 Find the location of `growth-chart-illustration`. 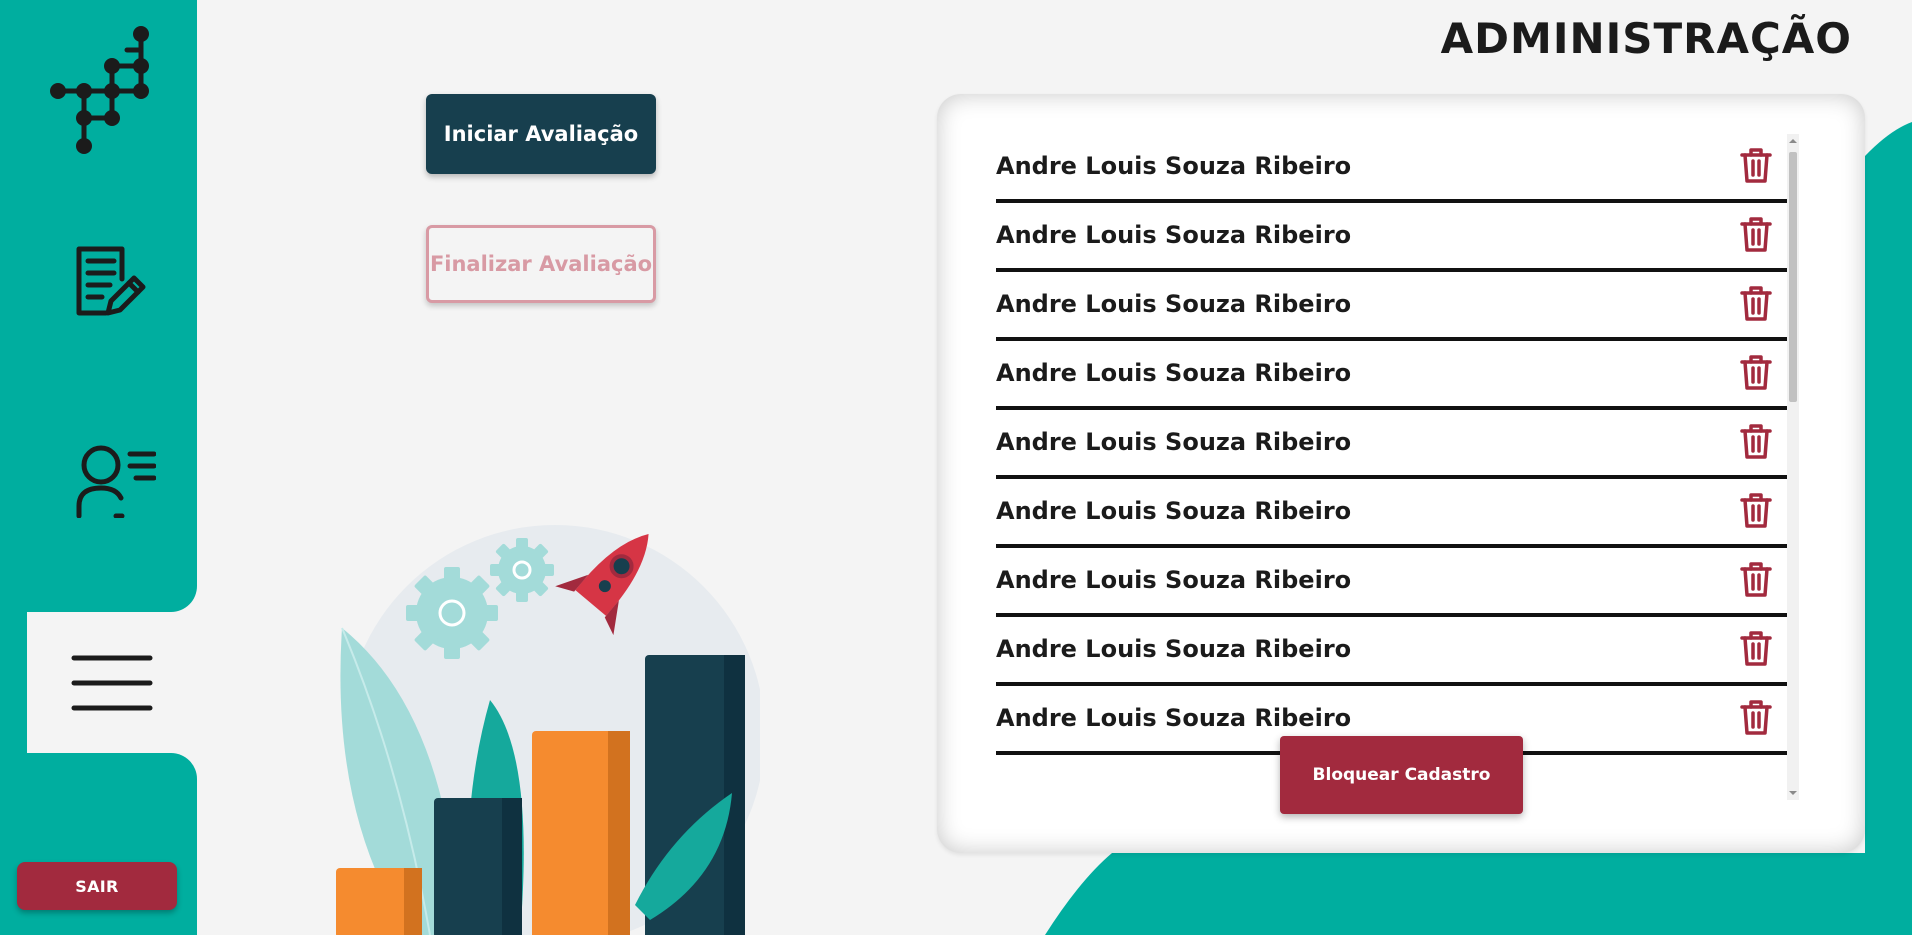

growth-chart-illustration is located at coordinates (548, 730).